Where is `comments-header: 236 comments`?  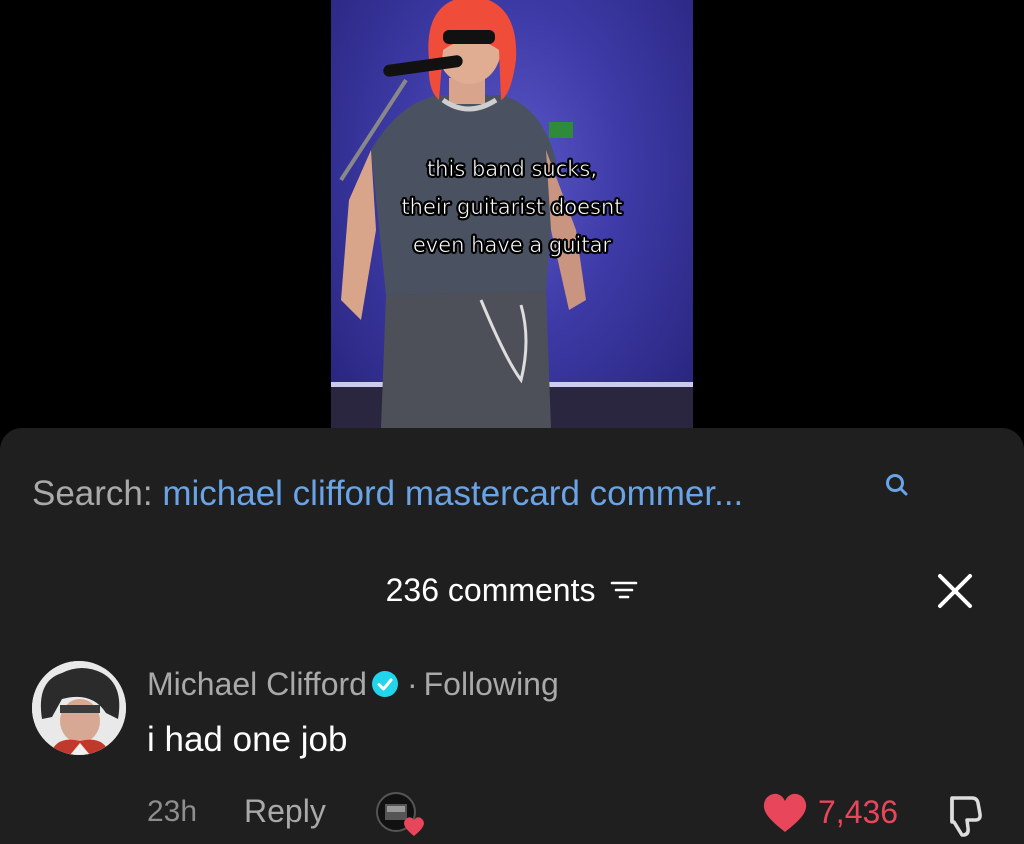
comments-header: 236 comments is located at coordinates (512, 590).